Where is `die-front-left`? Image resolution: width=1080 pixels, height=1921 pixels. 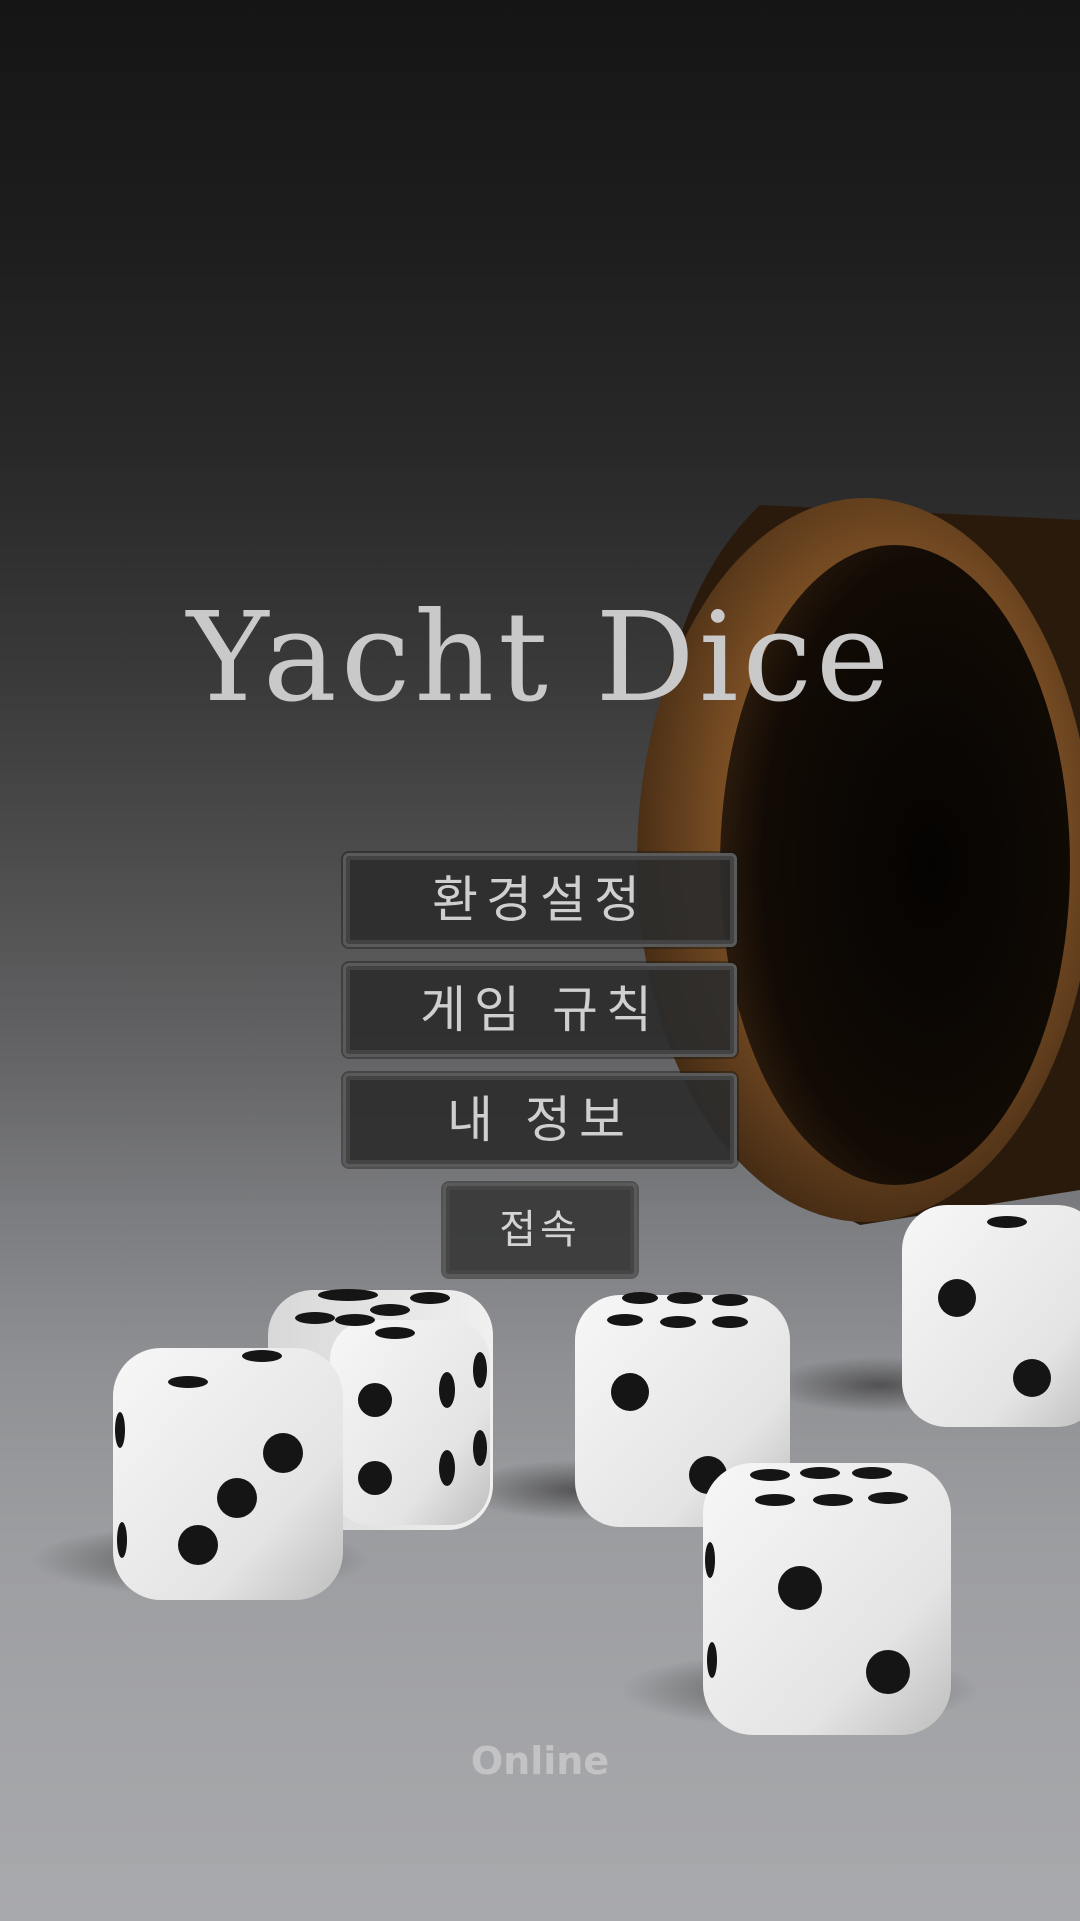 die-front-left is located at coordinates (228, 1474).